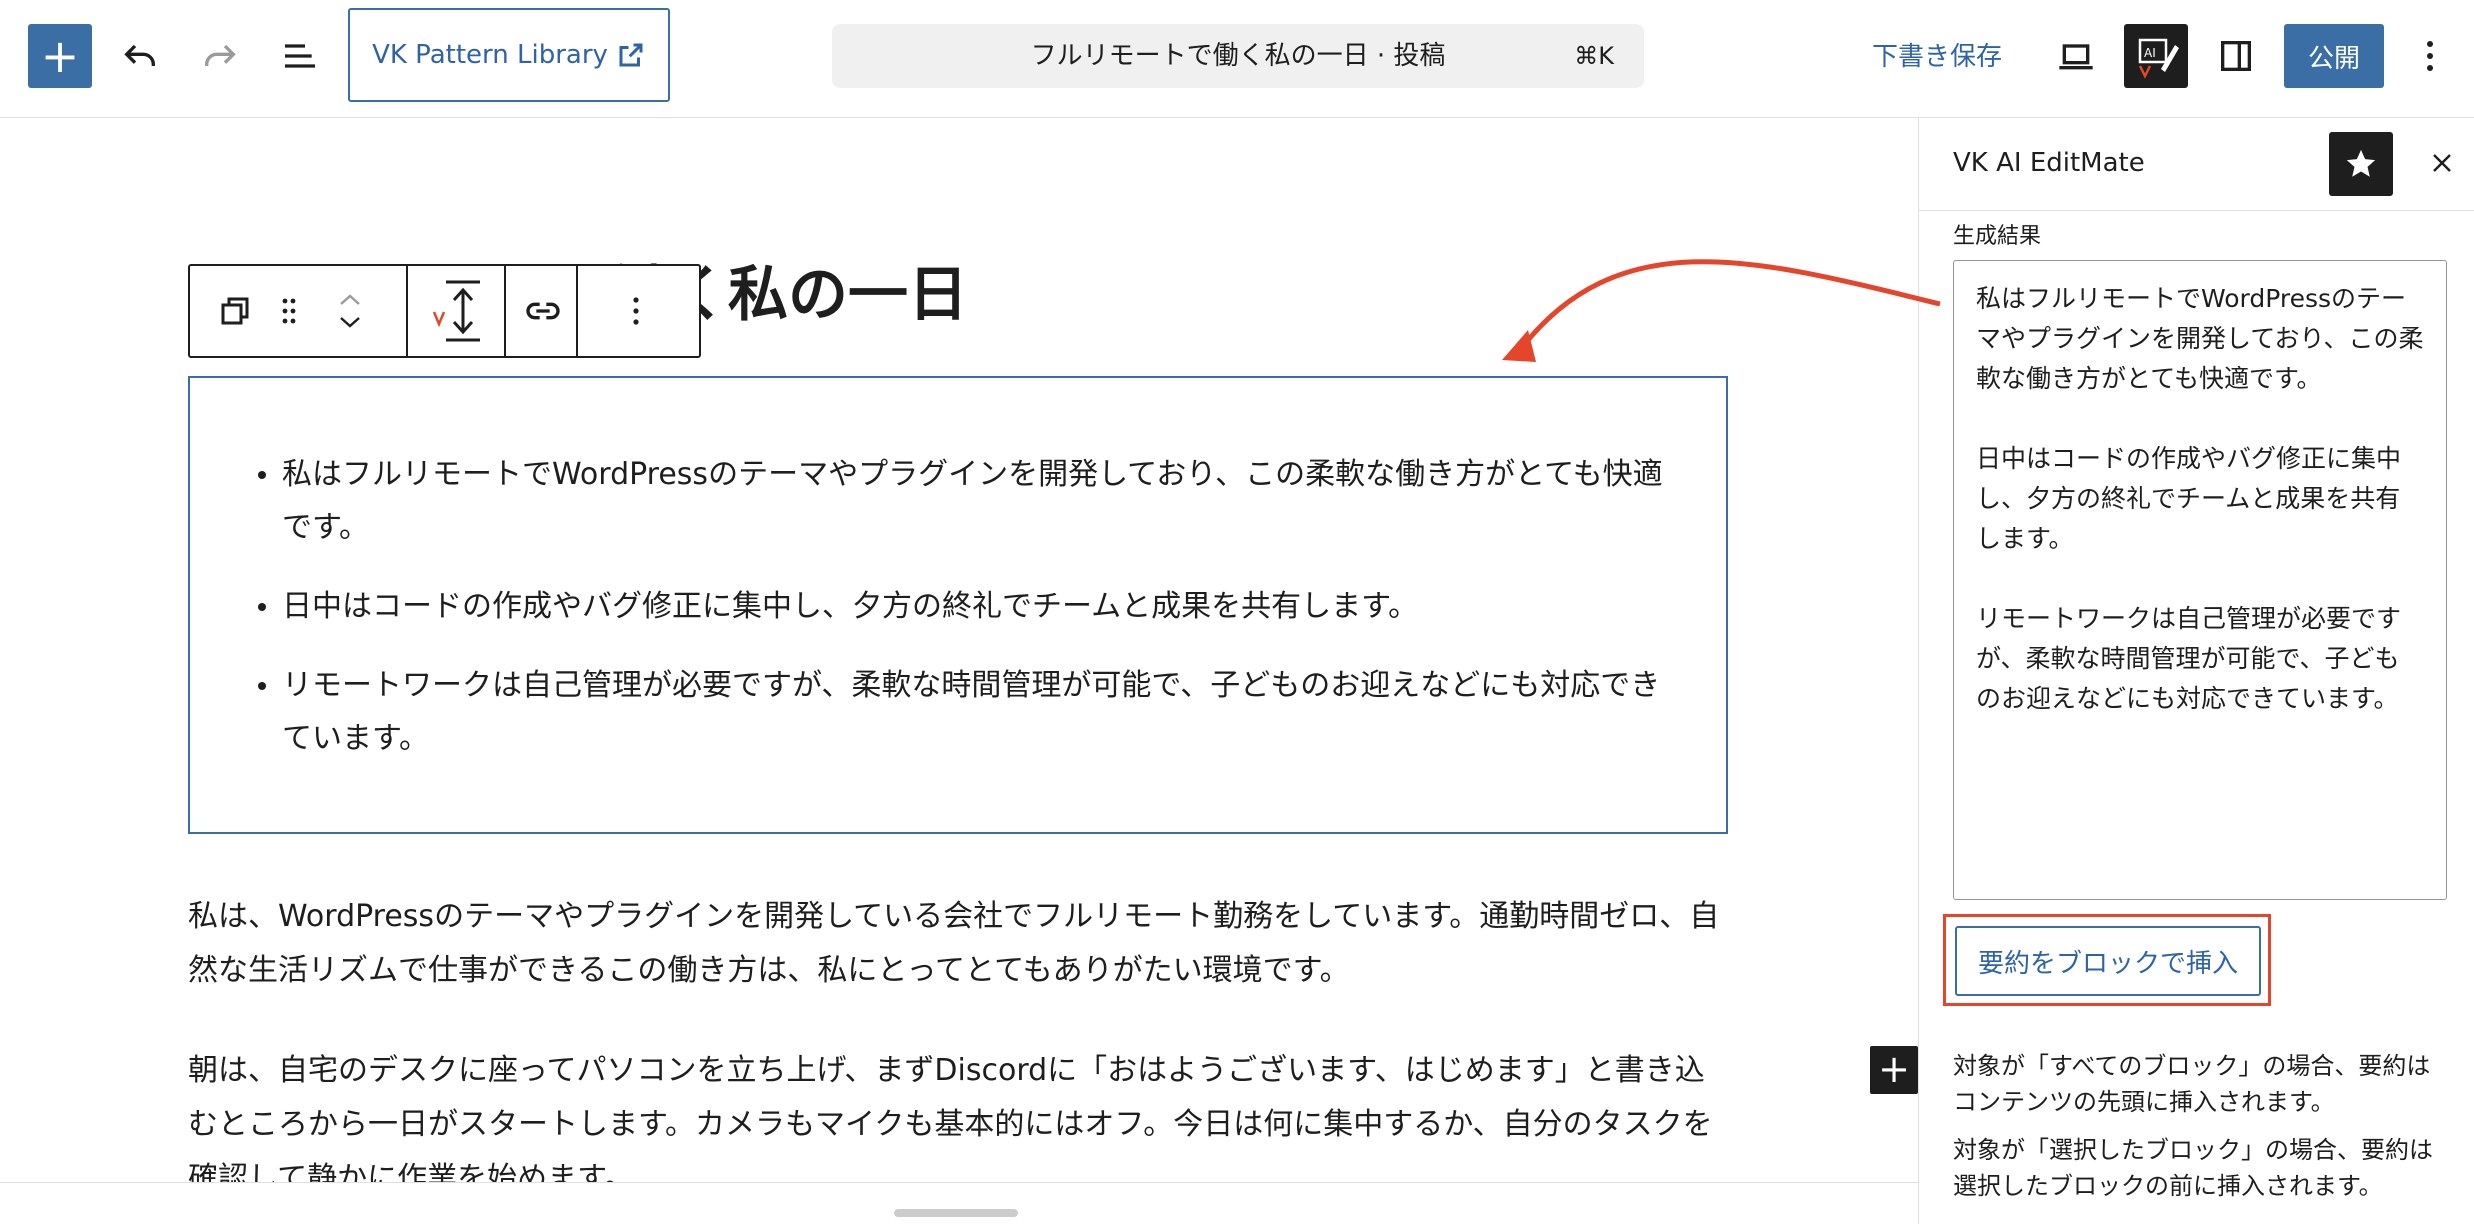 This screenshot has height=1225, width=2474. Describe the element at coordinates (956, 1213) in the screenshot. I see `resize-handle` at that location.